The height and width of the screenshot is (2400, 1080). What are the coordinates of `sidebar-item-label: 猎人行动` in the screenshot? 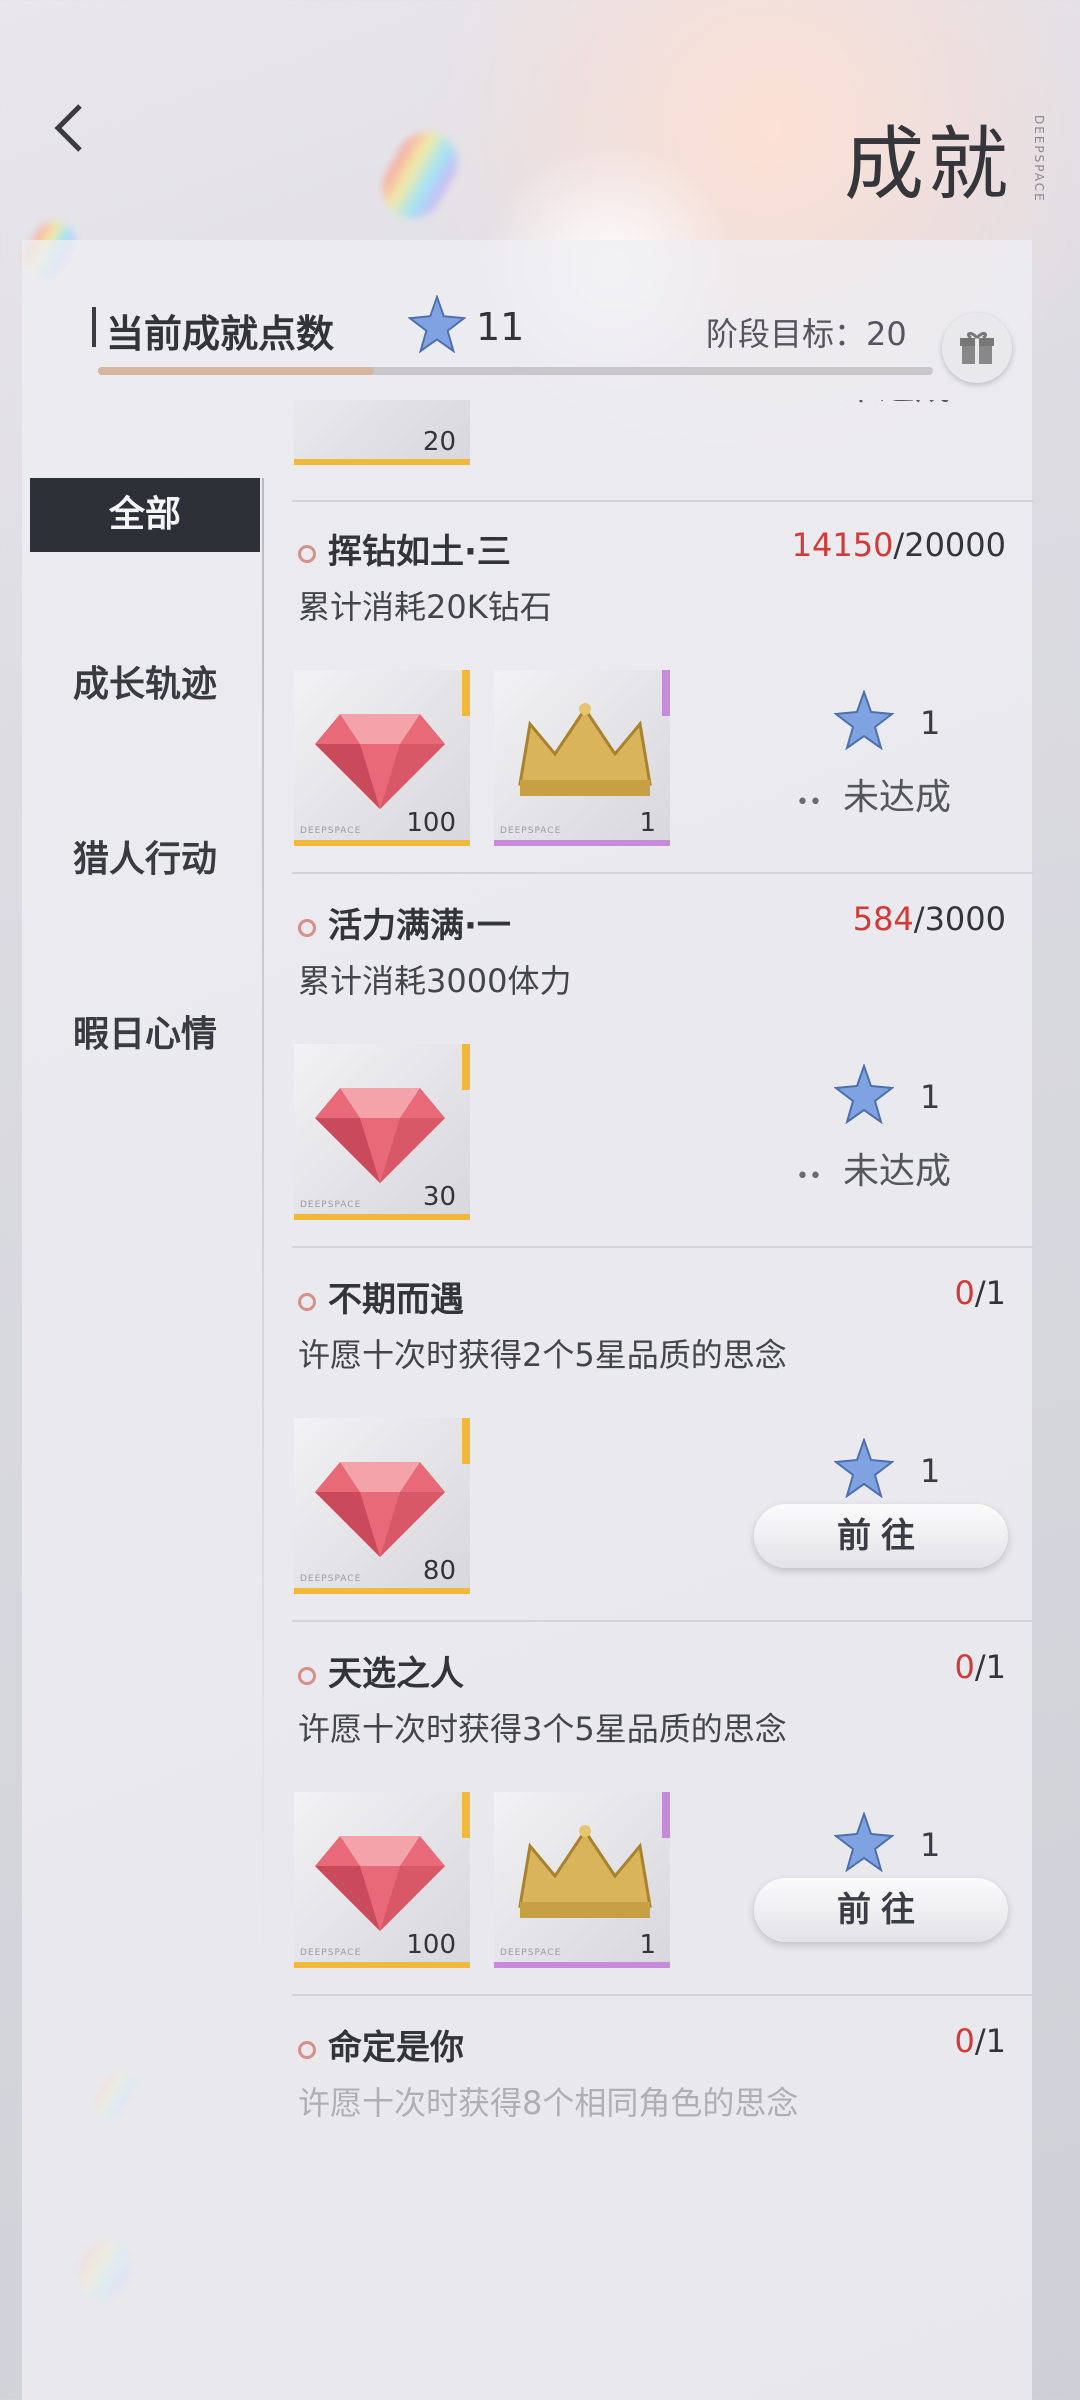 It's located at (144, 859).